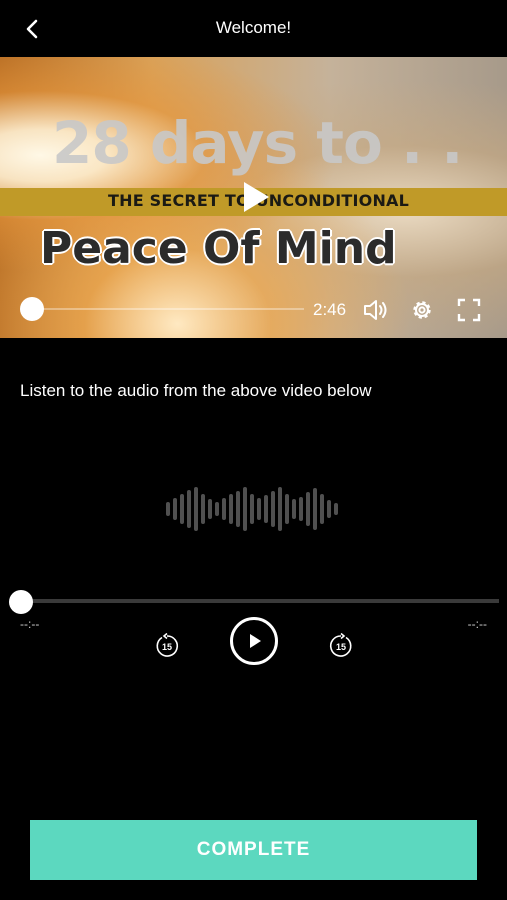  What do you see at coordinates (259, 601) in the screenshot?
I see `audio-progress-track` at bounding box center [259, 601].